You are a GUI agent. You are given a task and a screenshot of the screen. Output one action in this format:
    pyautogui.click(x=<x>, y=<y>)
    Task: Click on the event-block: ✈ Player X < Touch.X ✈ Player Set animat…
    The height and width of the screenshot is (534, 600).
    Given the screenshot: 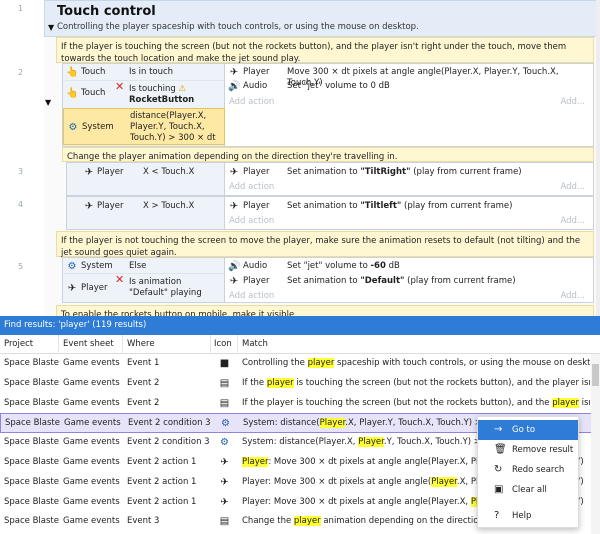 What is the action you would take?
    pyautogui.click(x=330, y=179)
    